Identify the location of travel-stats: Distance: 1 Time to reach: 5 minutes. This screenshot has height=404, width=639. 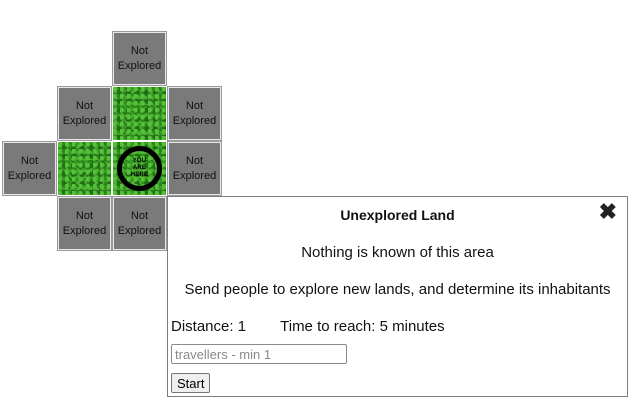
(308, 326).